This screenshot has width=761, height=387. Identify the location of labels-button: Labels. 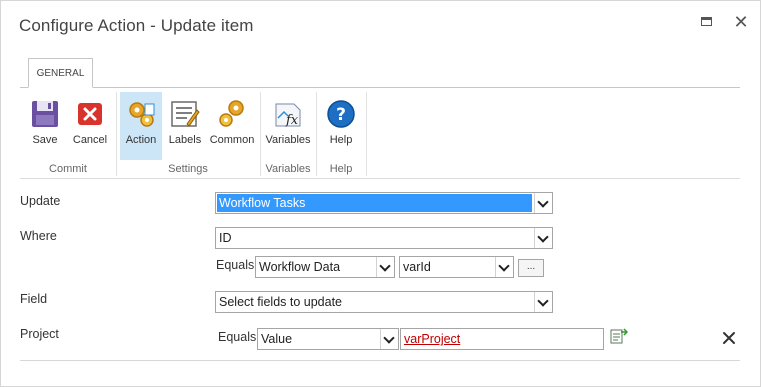
(185, 126).